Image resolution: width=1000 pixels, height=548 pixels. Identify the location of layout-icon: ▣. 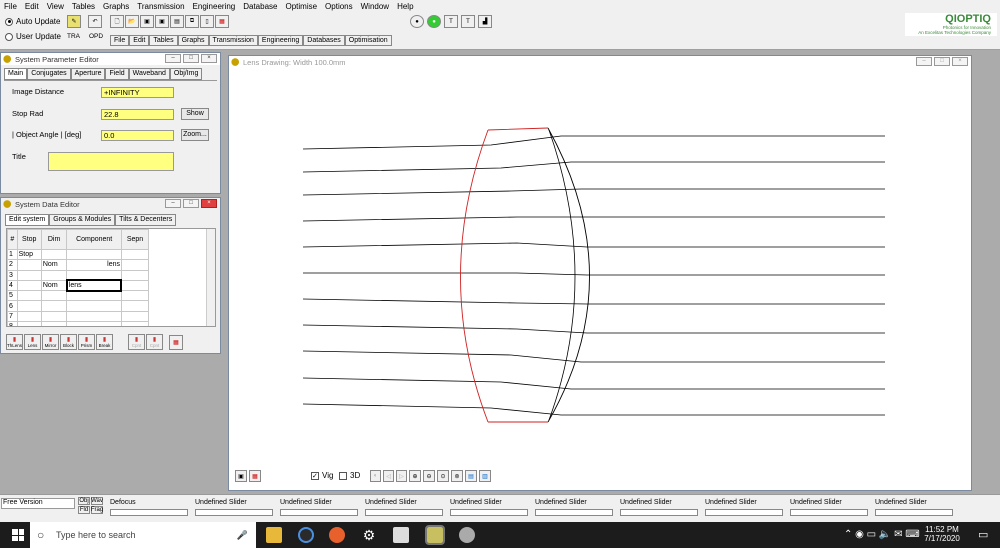
(241, 476).